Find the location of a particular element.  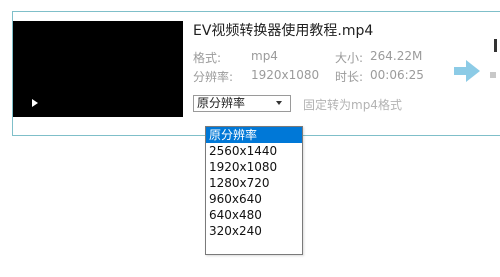

resolution-option: 640x480 is located at coordinates (254, 215).